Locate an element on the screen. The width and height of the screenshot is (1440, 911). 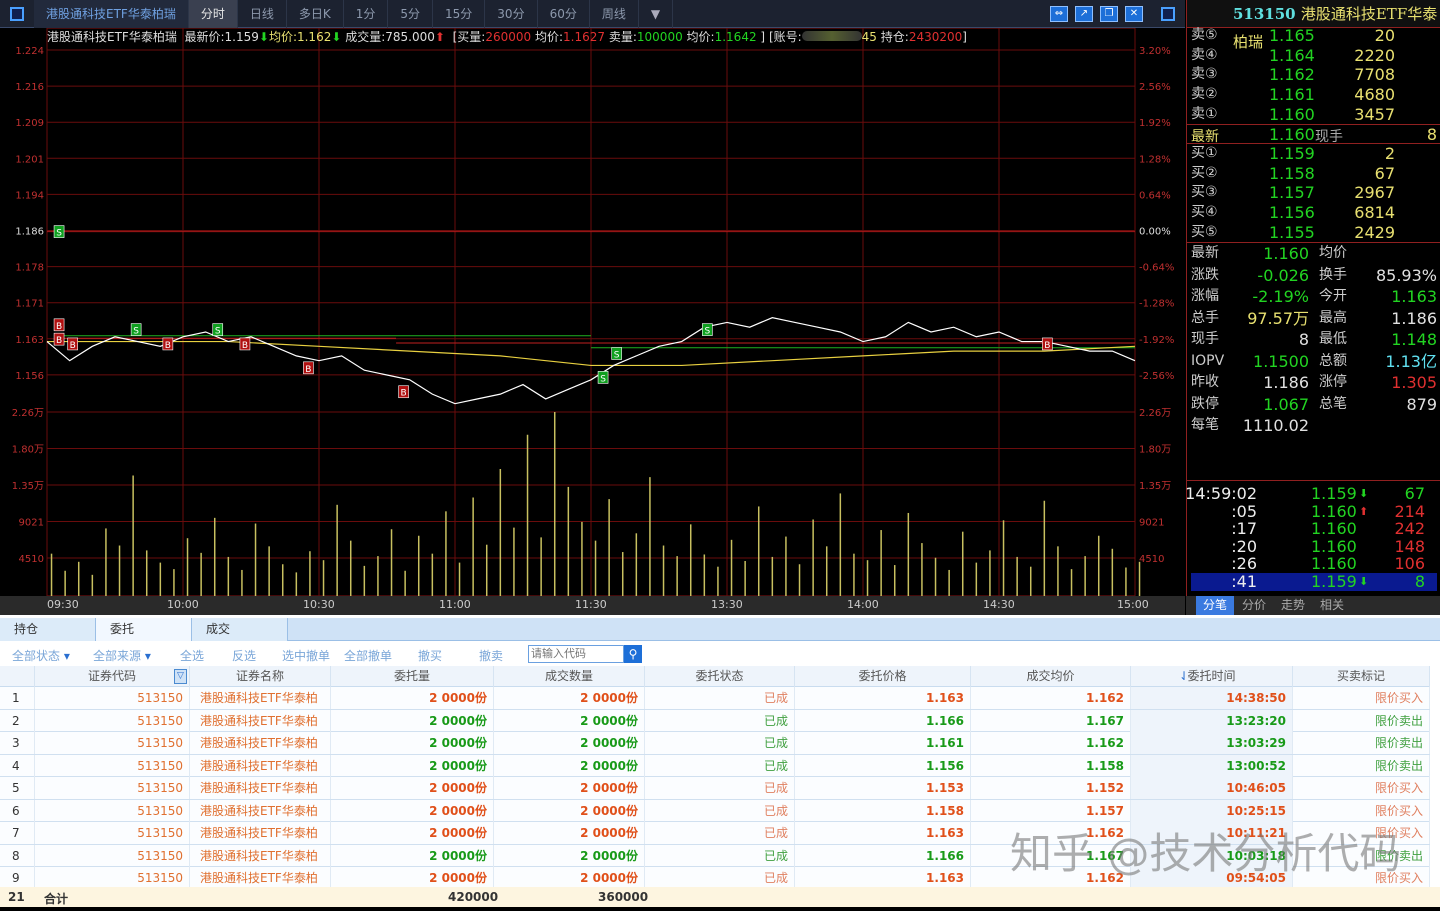
total-label: 合计 is located at coordinates (56, 899).